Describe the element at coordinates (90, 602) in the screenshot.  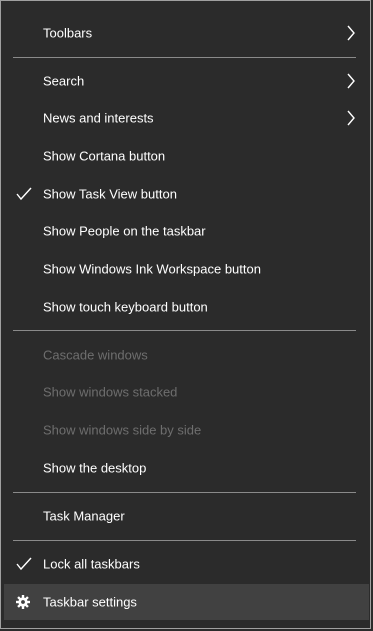
I see `menu-item-label: Taskbar settings` at that location.